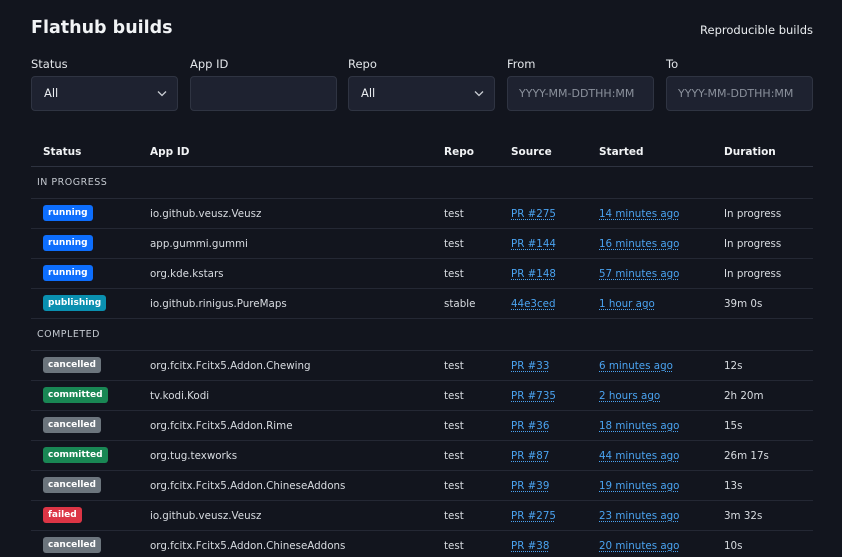 Image resolution: width=842 pixels, height=557 pixels. Describe the element at coordinates (180, 396) in the screenshot. I see `app-id-cell: tv.kodi.Kodi` at that location.